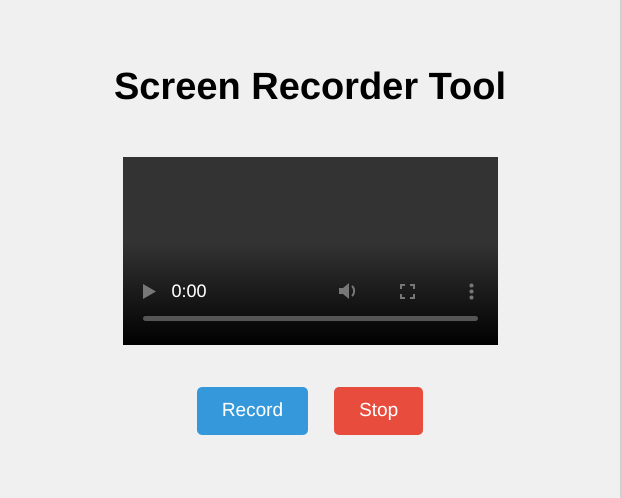 This screenshot has height=498, width=622. Describe the element at coordinates (379, 411) in the screenshot. I see `stop-button: Stop` at that location.